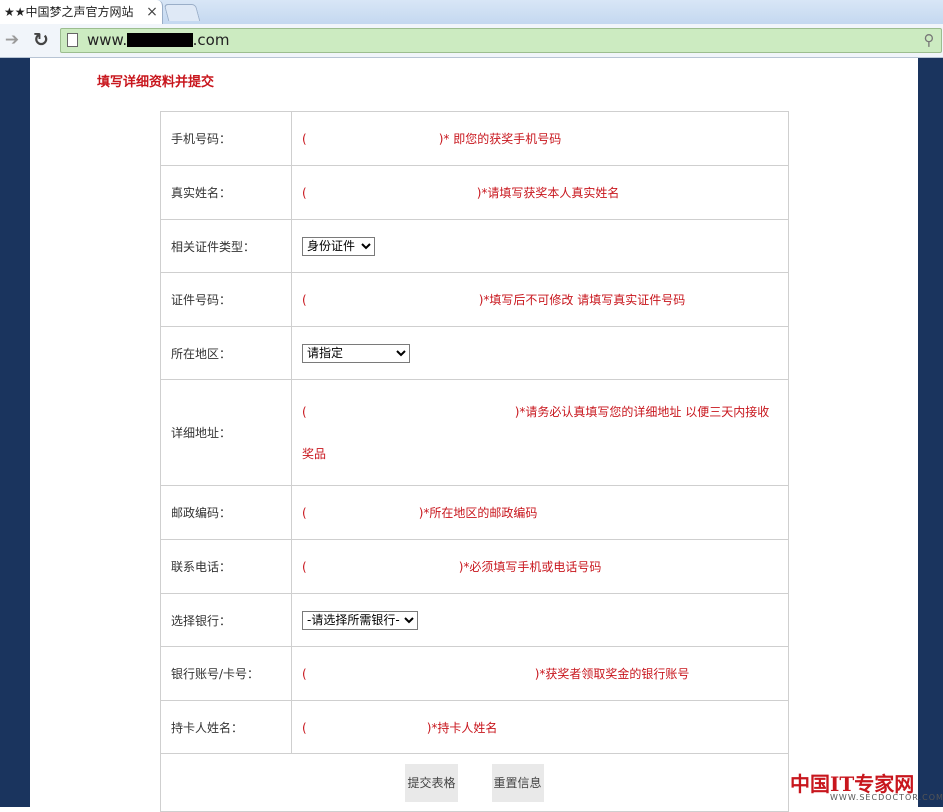 This screenshot has width=943, height=812. I want to click on form-row: 邮政编码： ()*所在地区的邮政编码, so click(474, 512).